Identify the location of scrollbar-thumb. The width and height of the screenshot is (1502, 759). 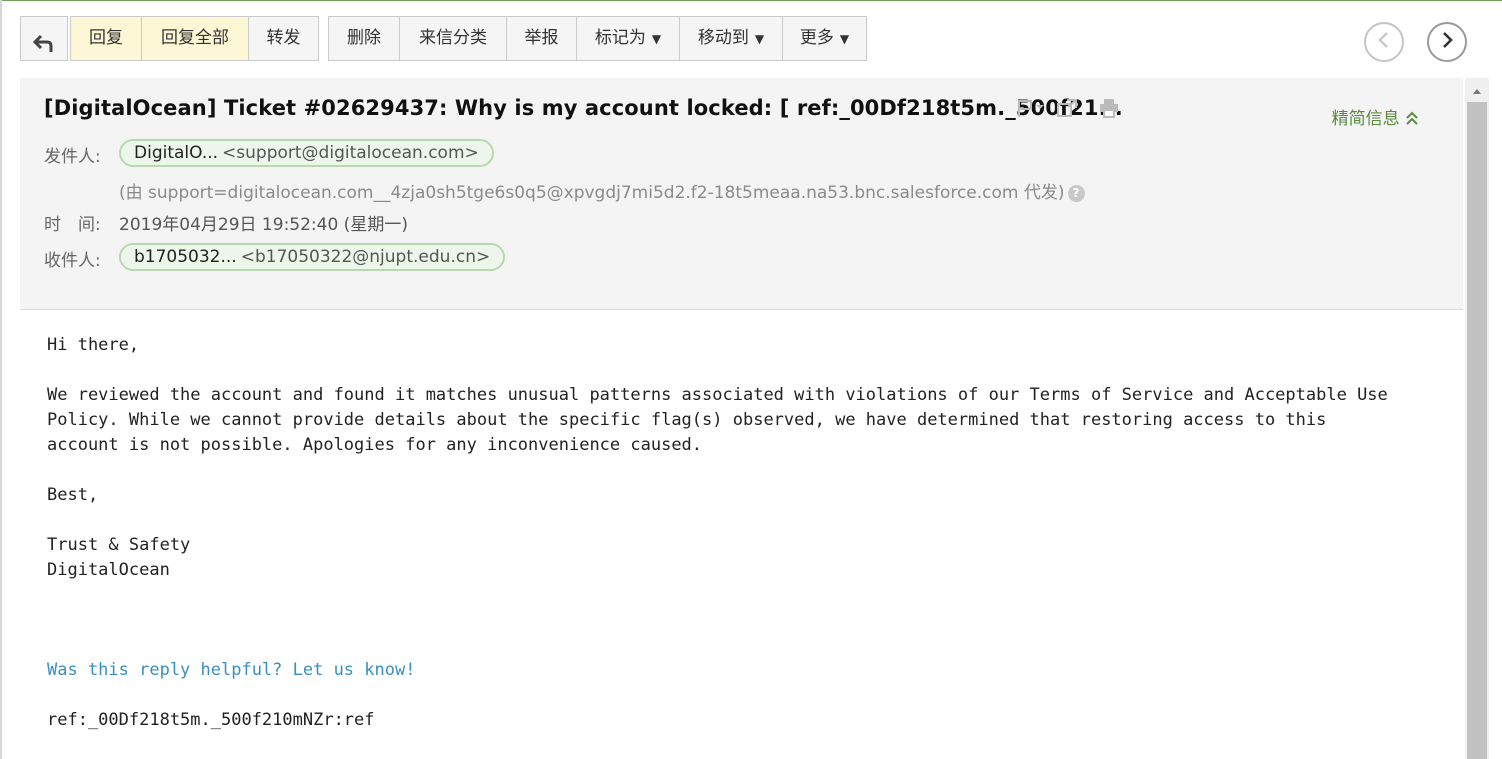
(1477, 430).